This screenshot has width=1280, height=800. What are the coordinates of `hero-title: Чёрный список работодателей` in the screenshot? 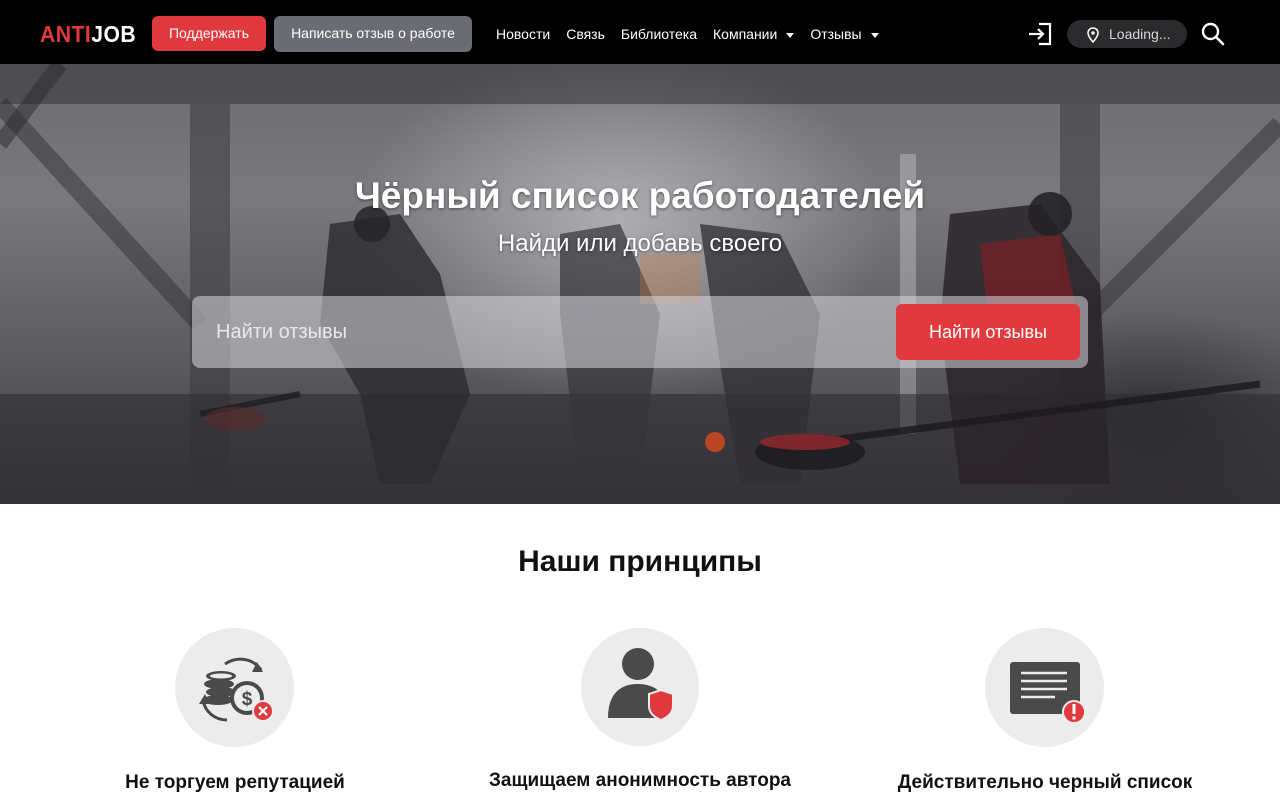 It's located at (640, 195).